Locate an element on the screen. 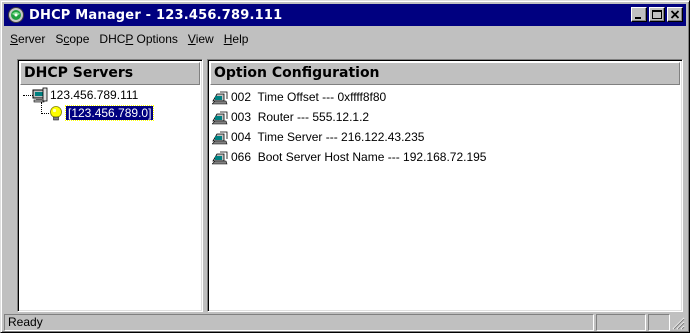 This screenshot has width=690, height=333. close-button is located at coordinates (675, 14).